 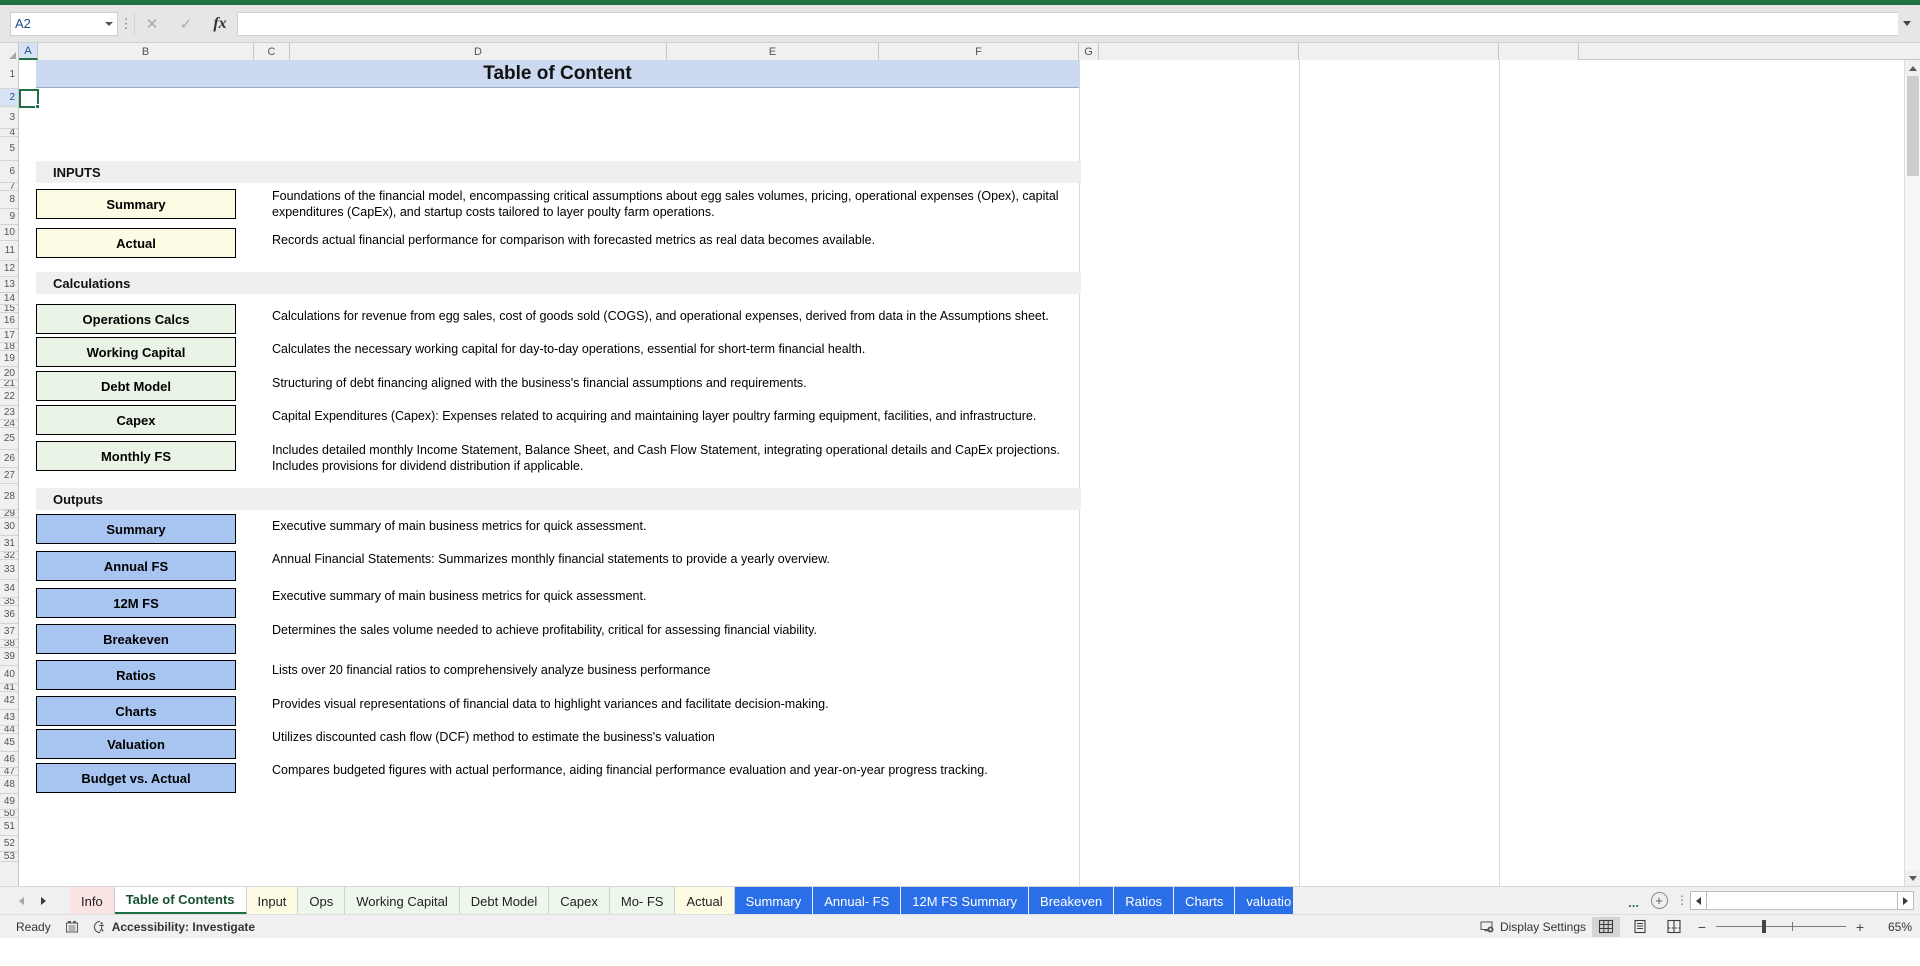 What do you see at coordinates (773, 51) in the screenshot?
I see `column-header-E: E` at bounding box center [773, 51].